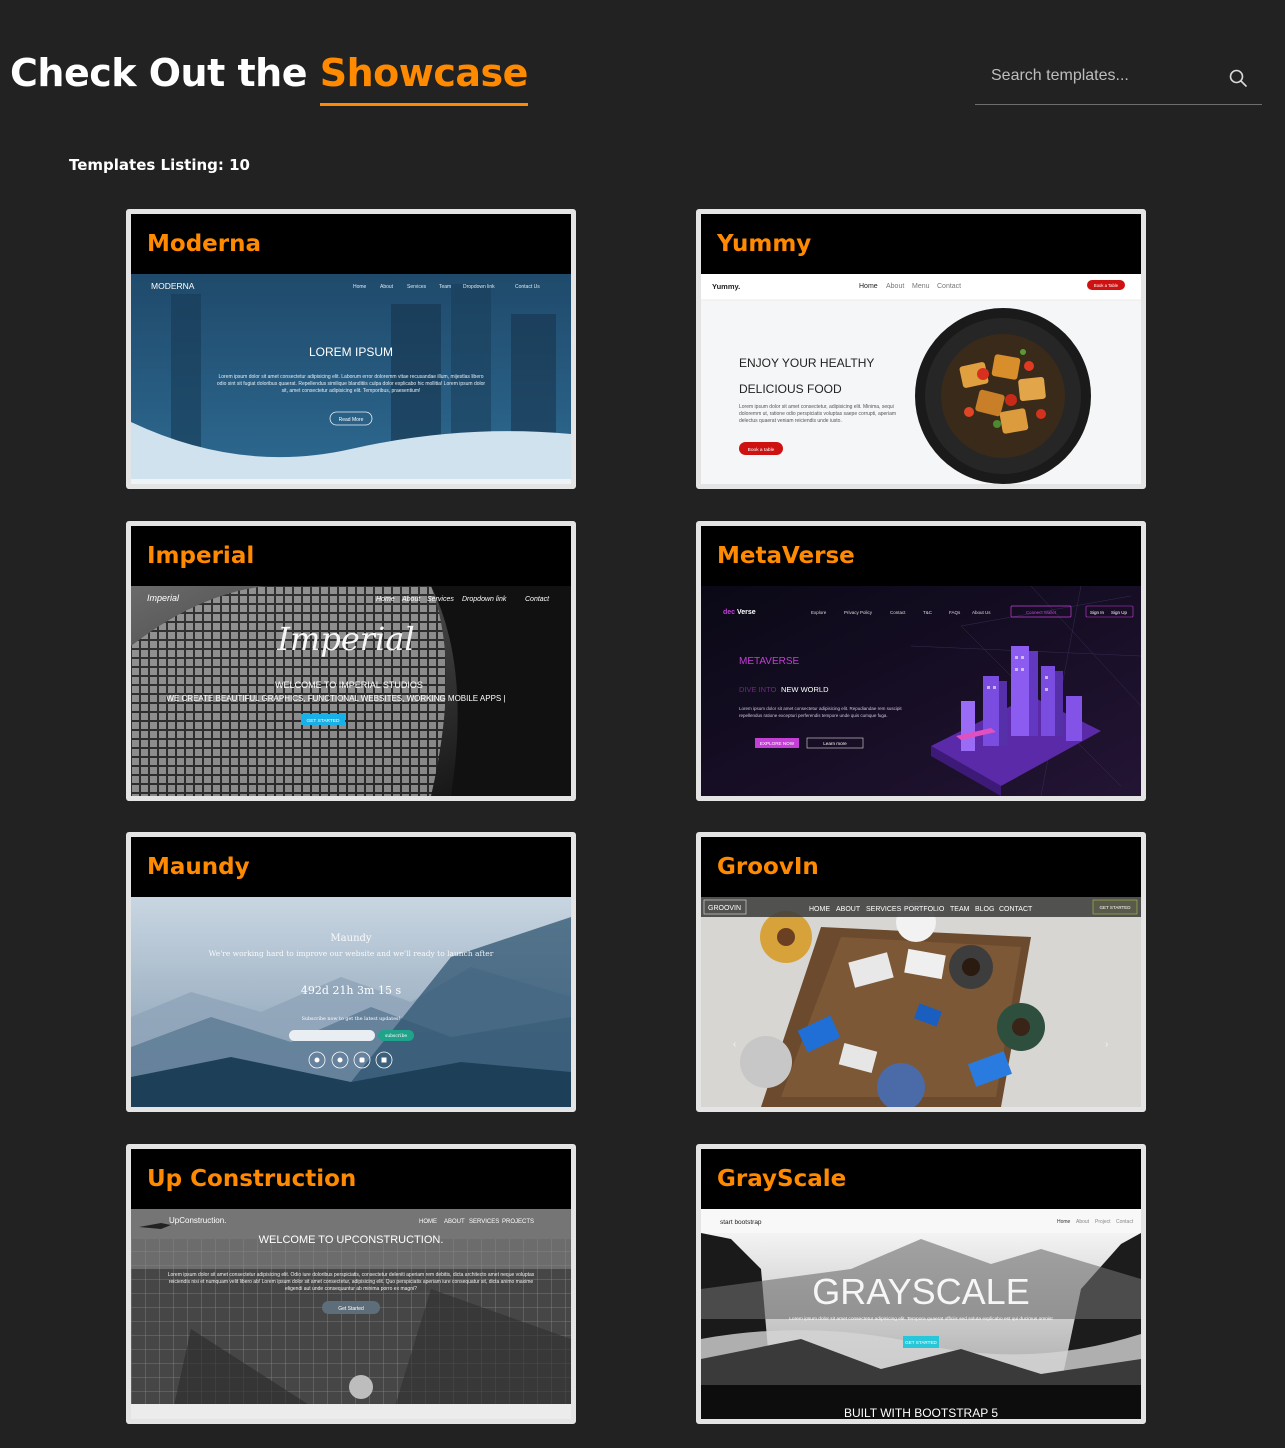  What do you see at coordinates (981, 612) in the screenshot?
I see `preview-nav-item: About Us` at bounding box center [981, 612].